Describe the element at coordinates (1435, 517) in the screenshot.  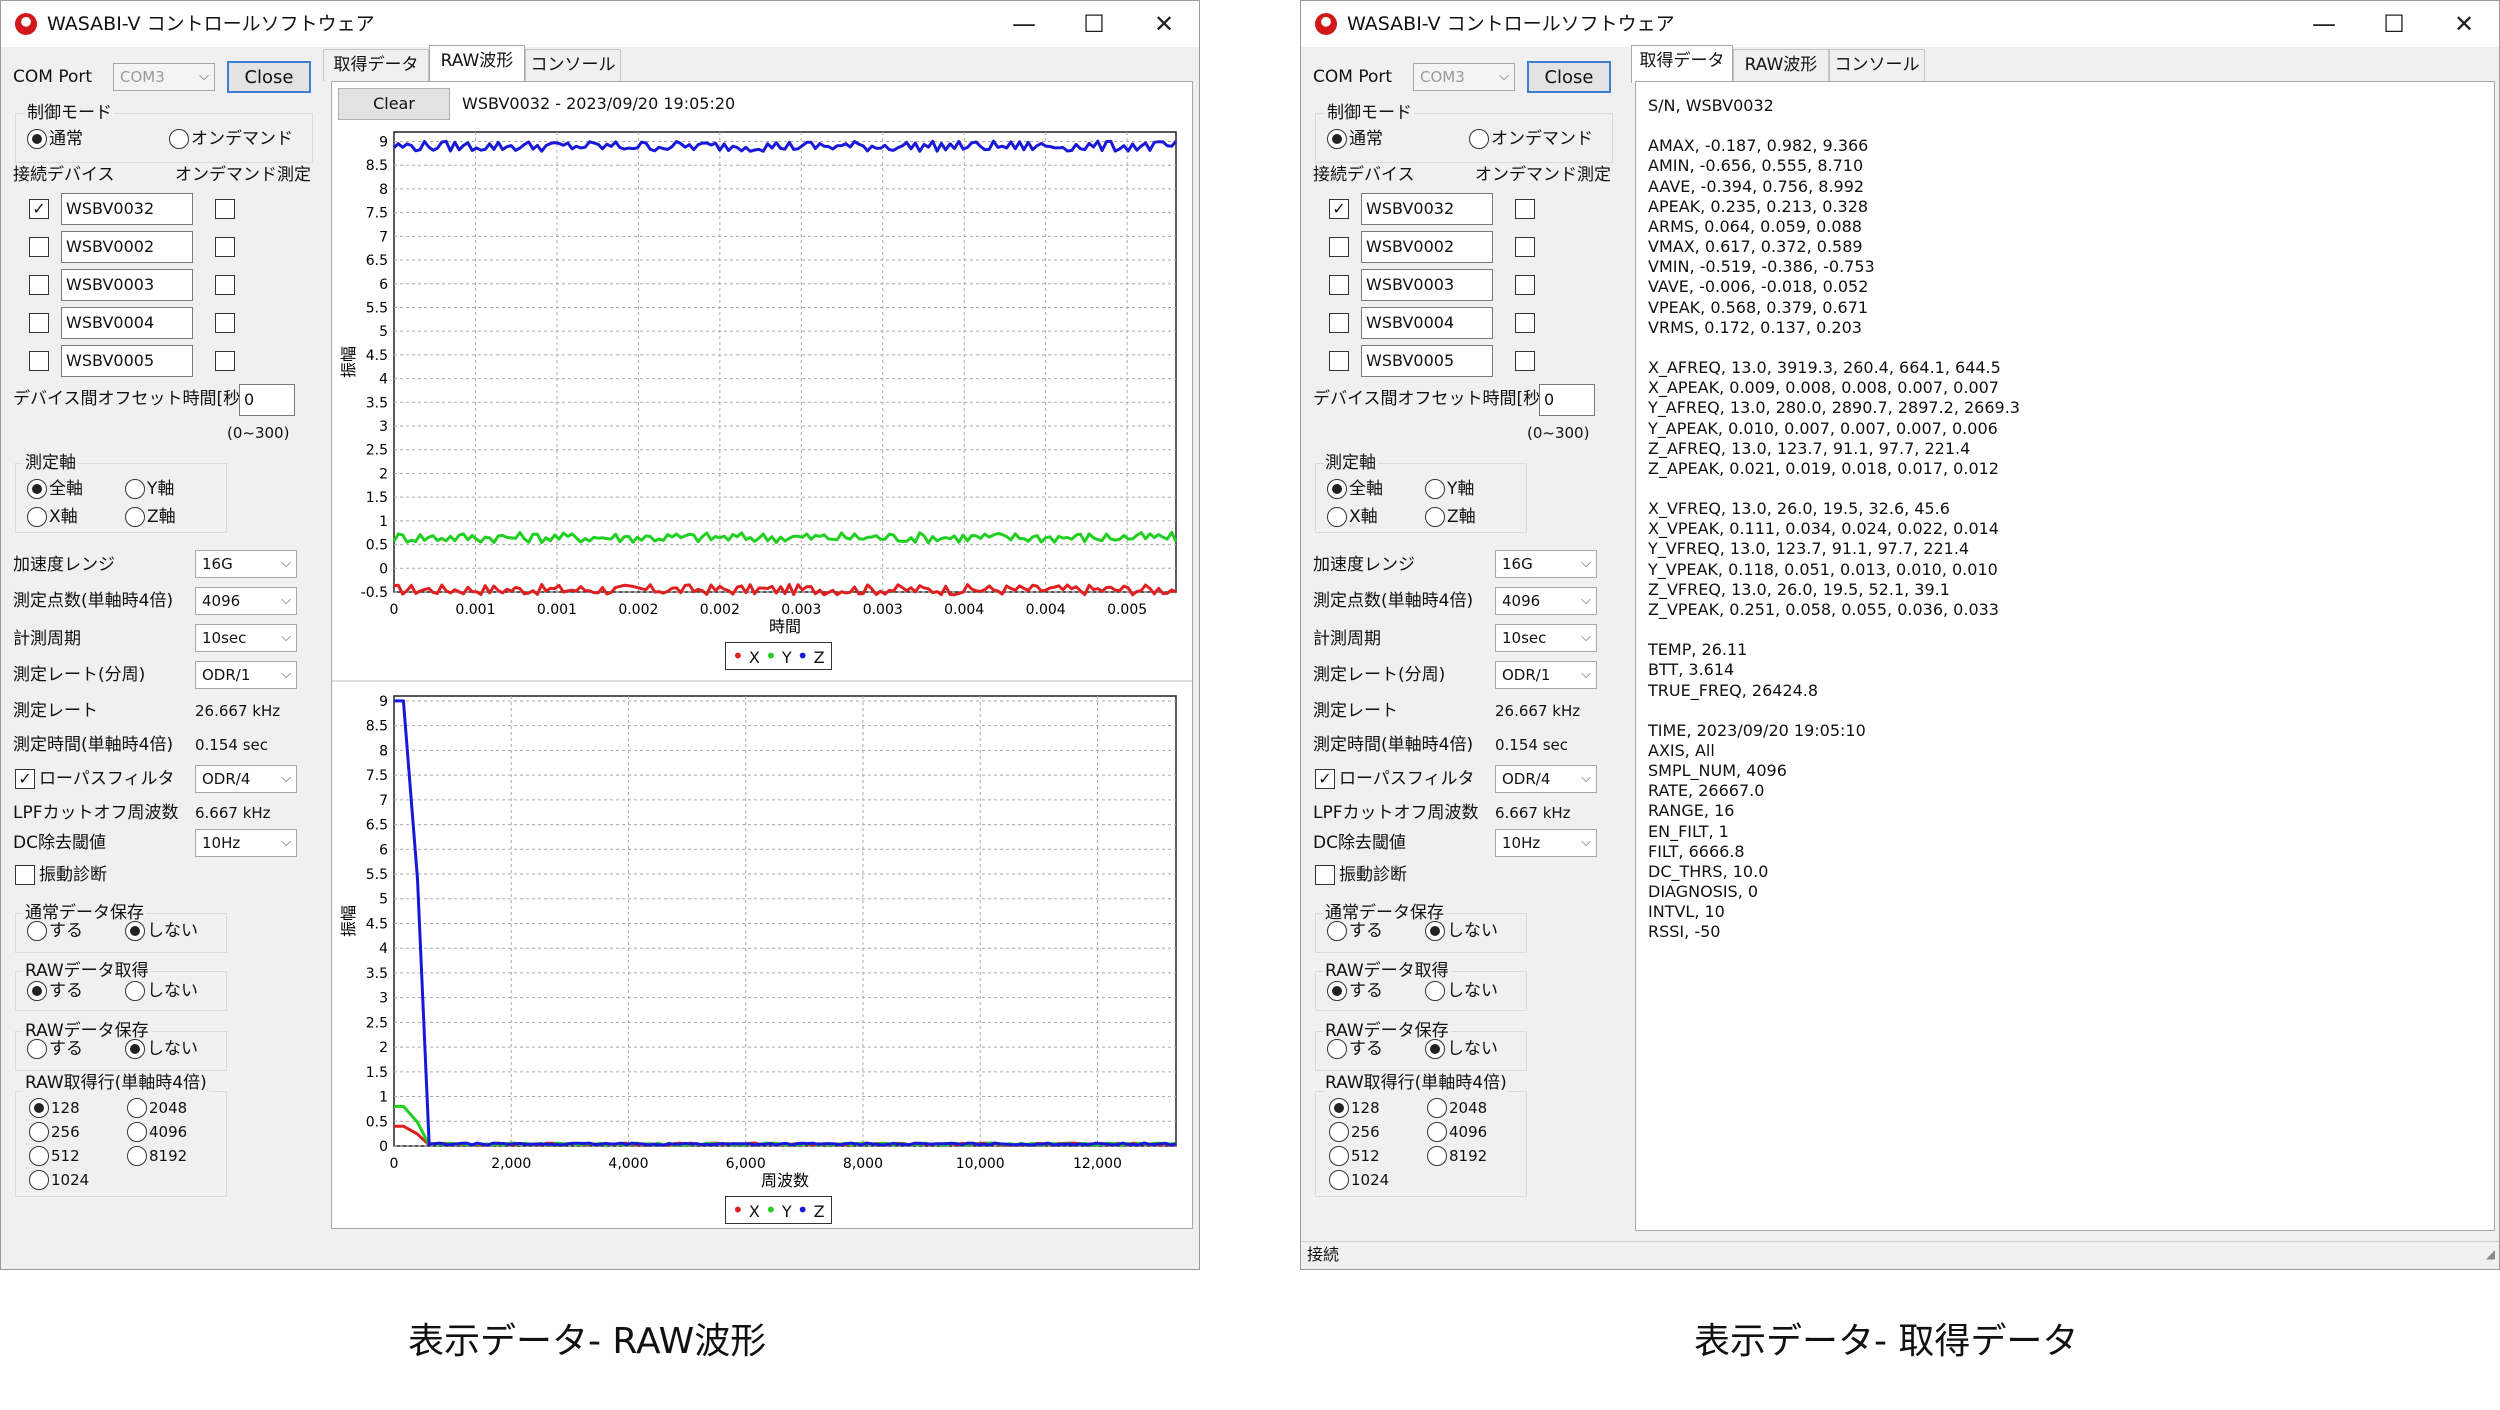
I see `axis-z-radio` at that location.